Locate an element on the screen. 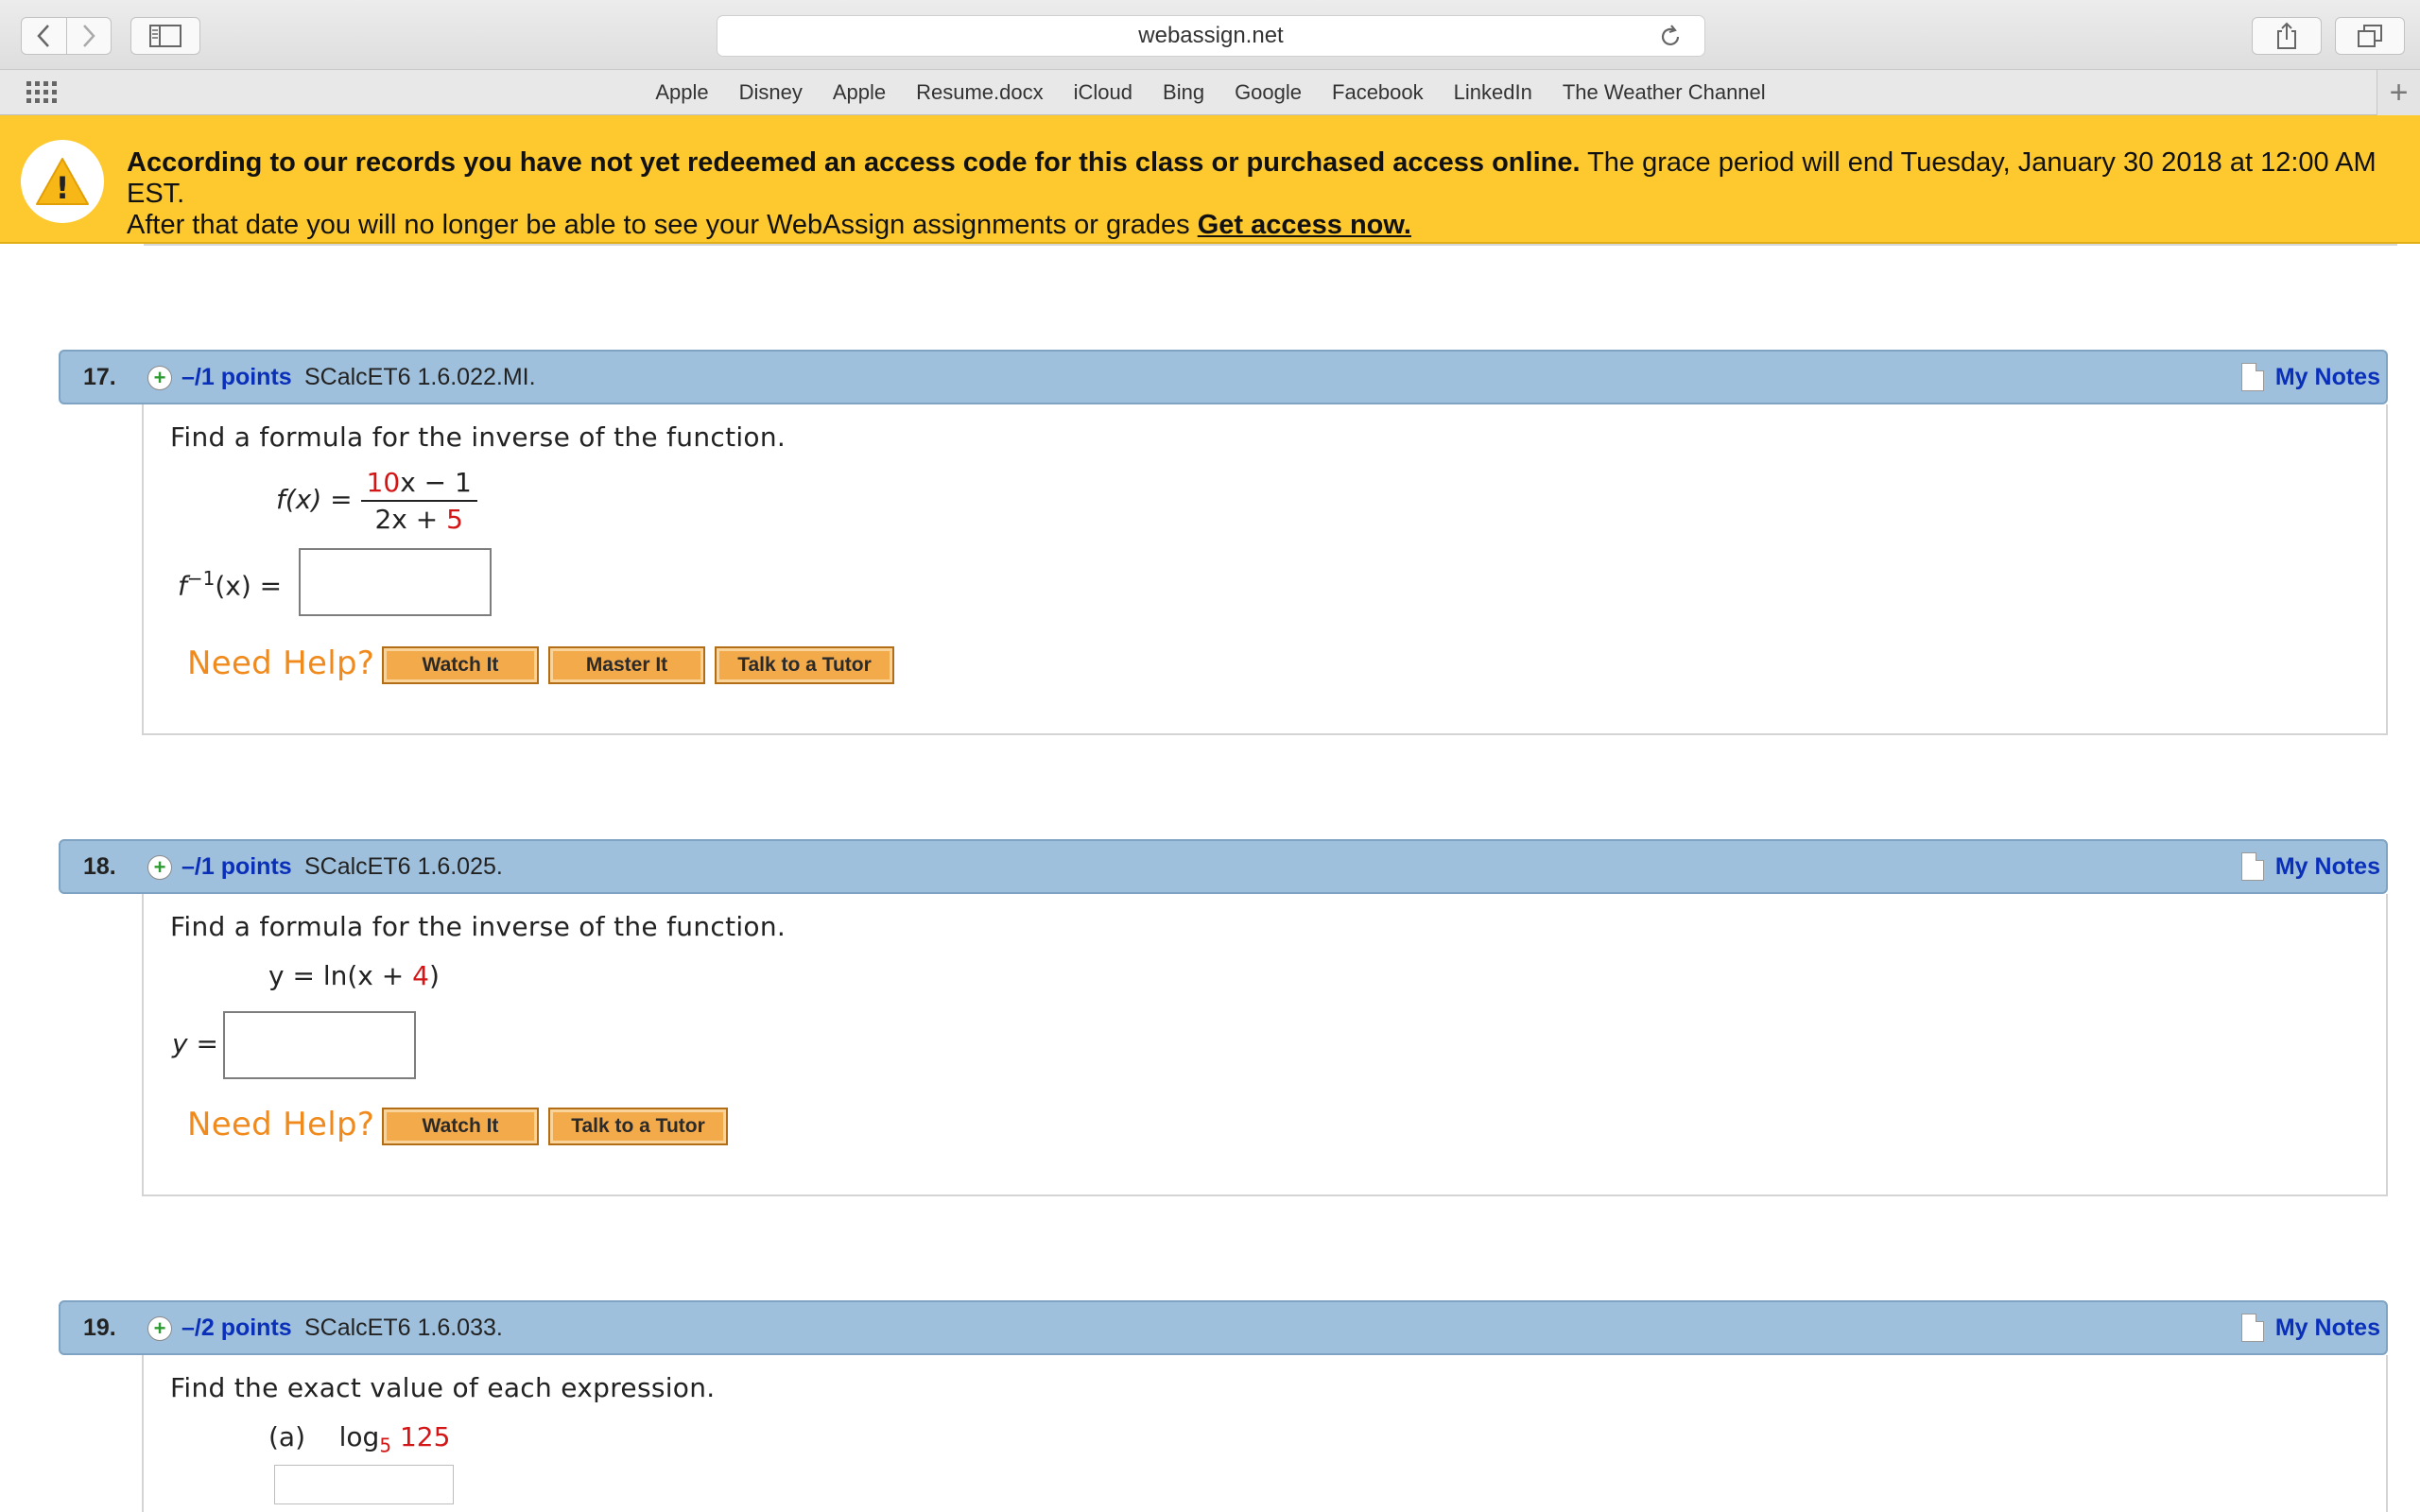  bookmark-apple: Apple is located at coordinates (681, 92).